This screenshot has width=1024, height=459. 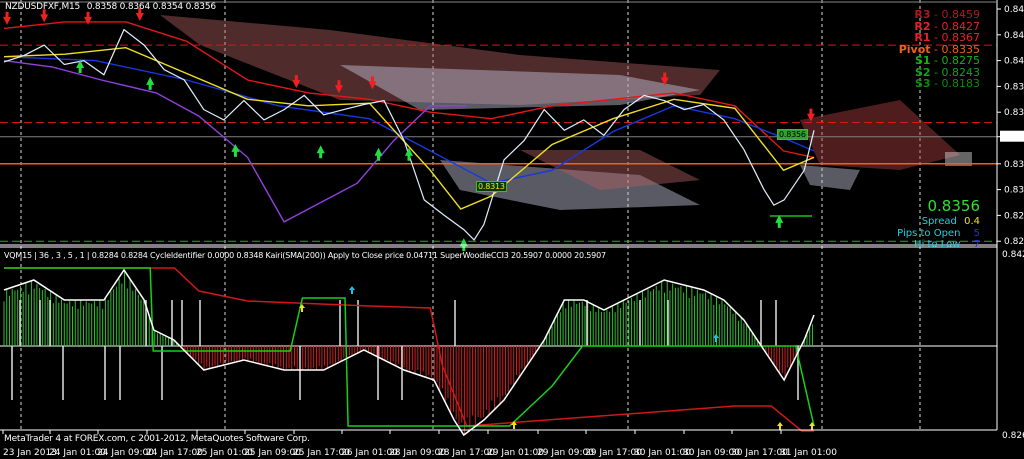 I want to click on pips-value: 5, so click(x=976, y=233).